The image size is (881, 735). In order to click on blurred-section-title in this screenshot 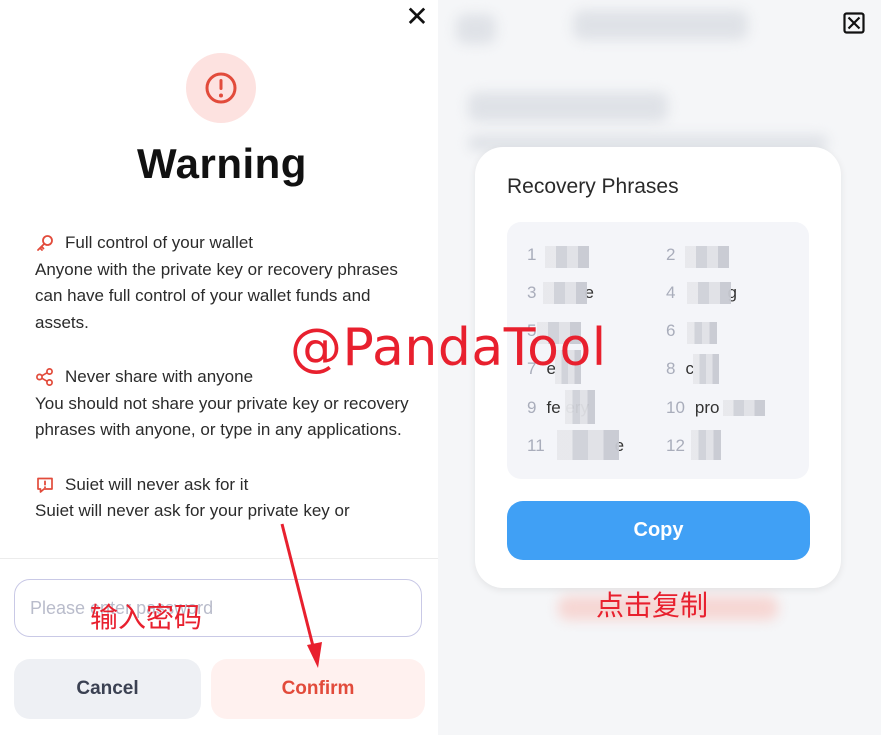, I will do `click(568, 107)`.